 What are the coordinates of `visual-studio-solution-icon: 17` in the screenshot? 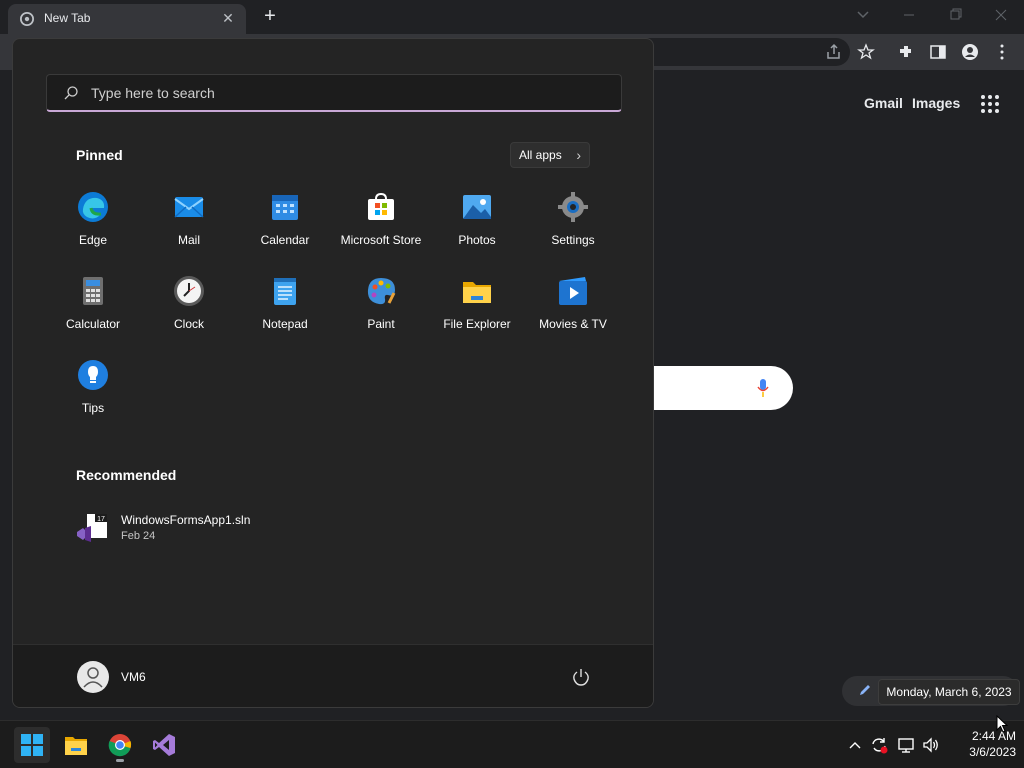 It's located at (92, 528).